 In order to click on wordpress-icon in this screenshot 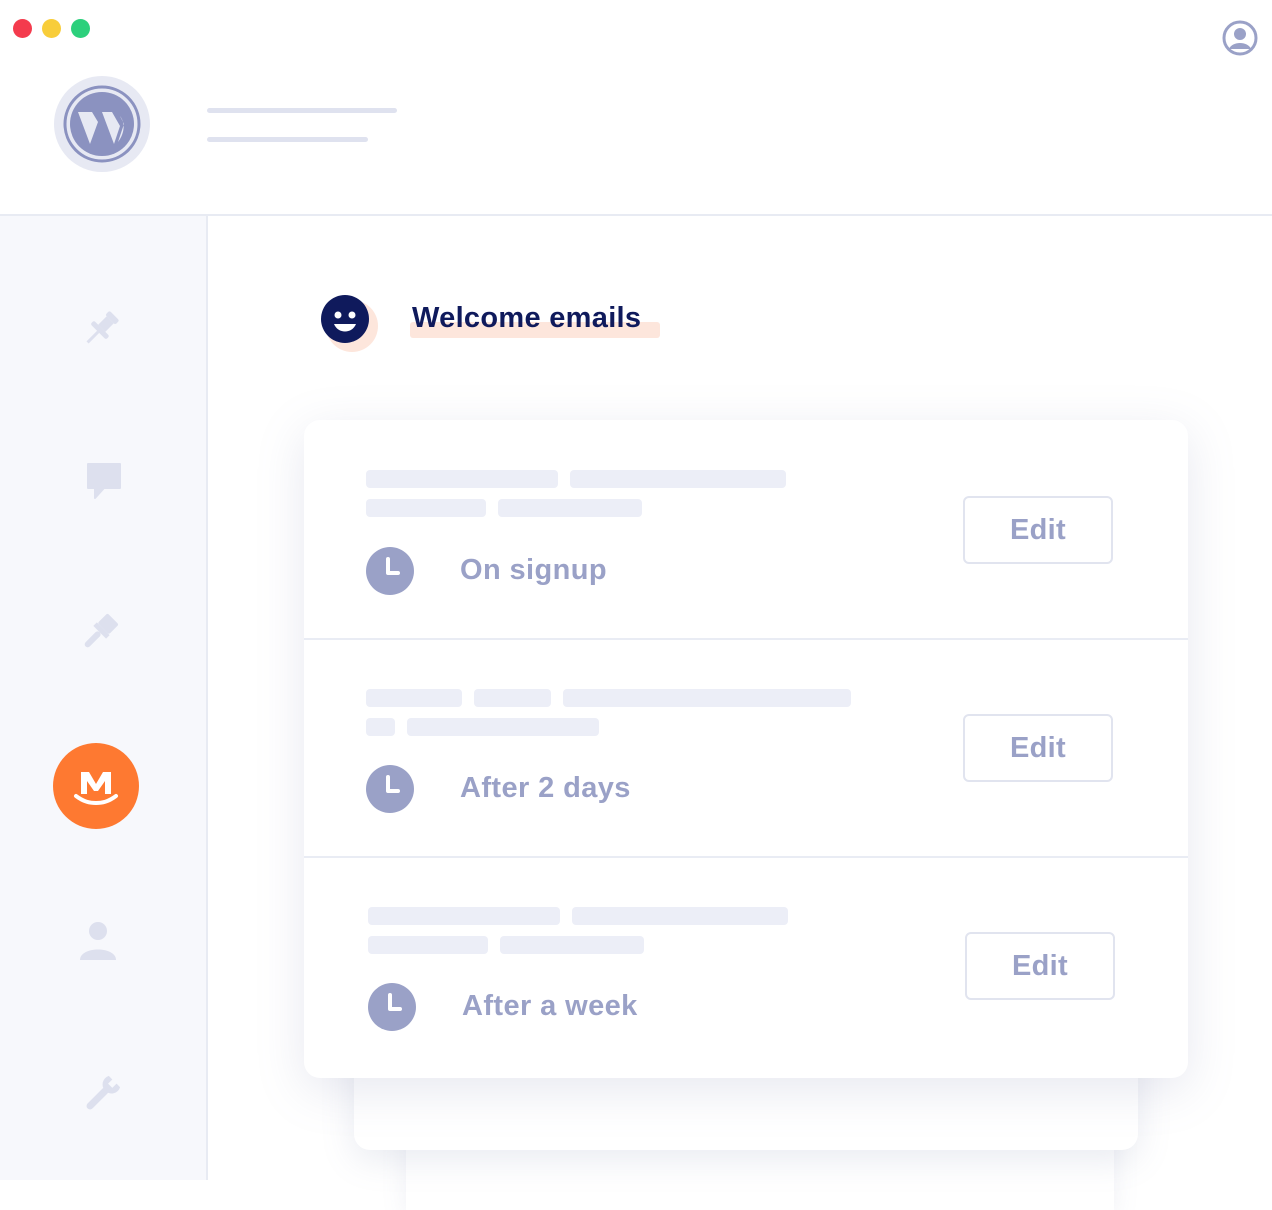, I will do `click(102, 124)`.